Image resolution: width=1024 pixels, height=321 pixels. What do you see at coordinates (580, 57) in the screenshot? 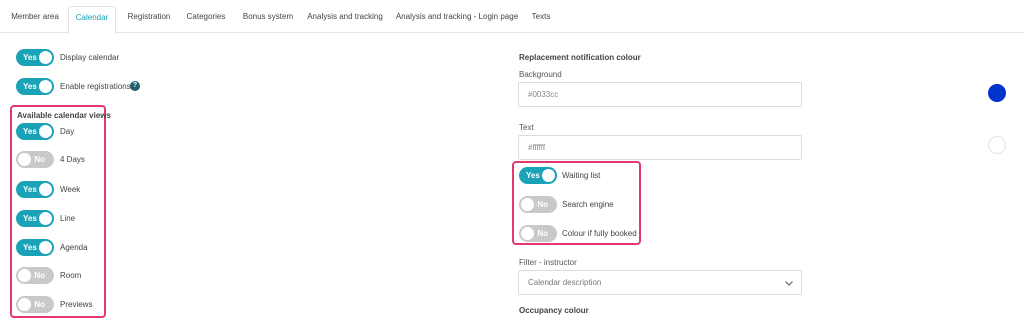
I see `notification-colour-heading: Replacement notification colour` at bounding box center [580, 57].